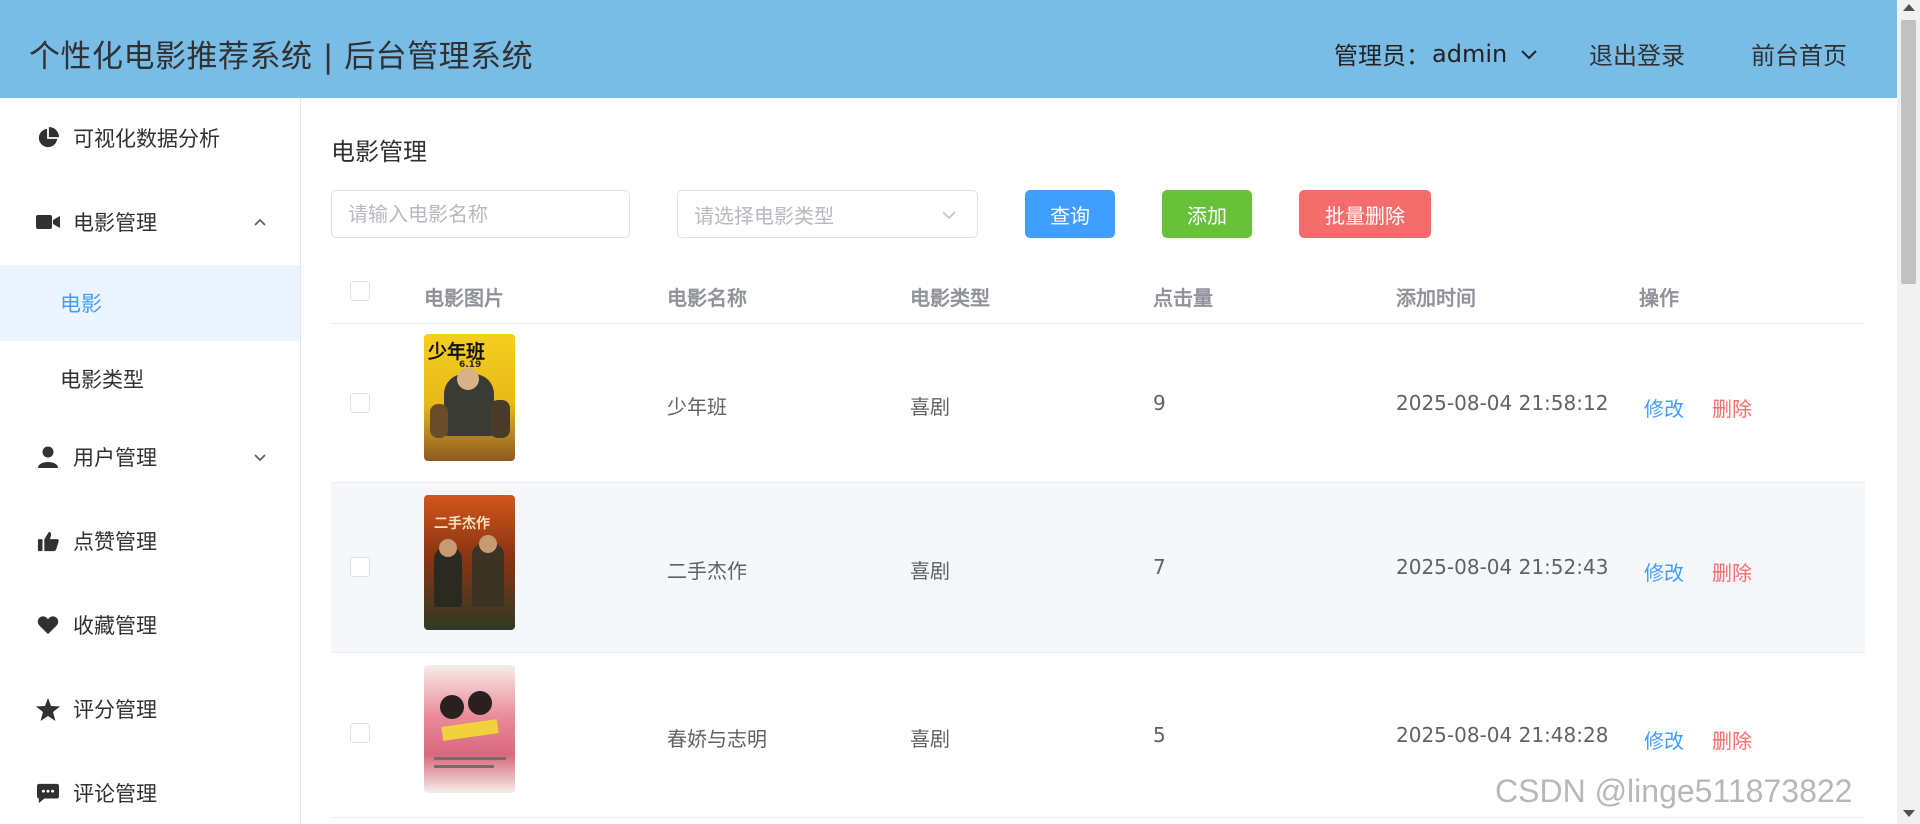  Describe the element at coordinates (1207, 214) in the screenshot. I see `add-button: 添加` at that location.